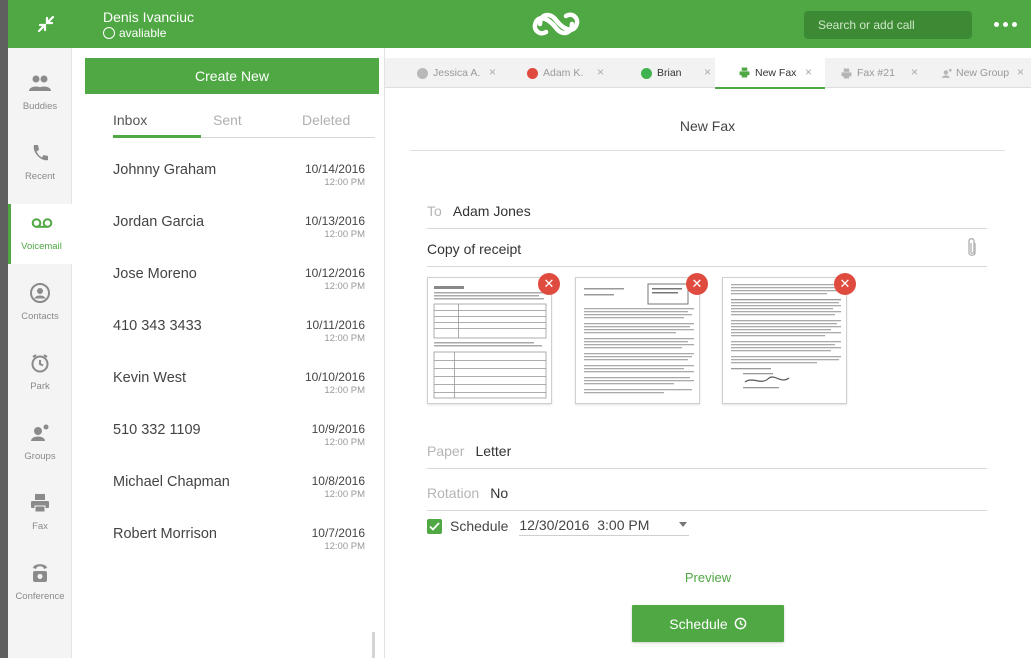  Describe the element at coordinates (707, 252) in the screenshot. I see `subject-field: Copy of receipt` at that location.